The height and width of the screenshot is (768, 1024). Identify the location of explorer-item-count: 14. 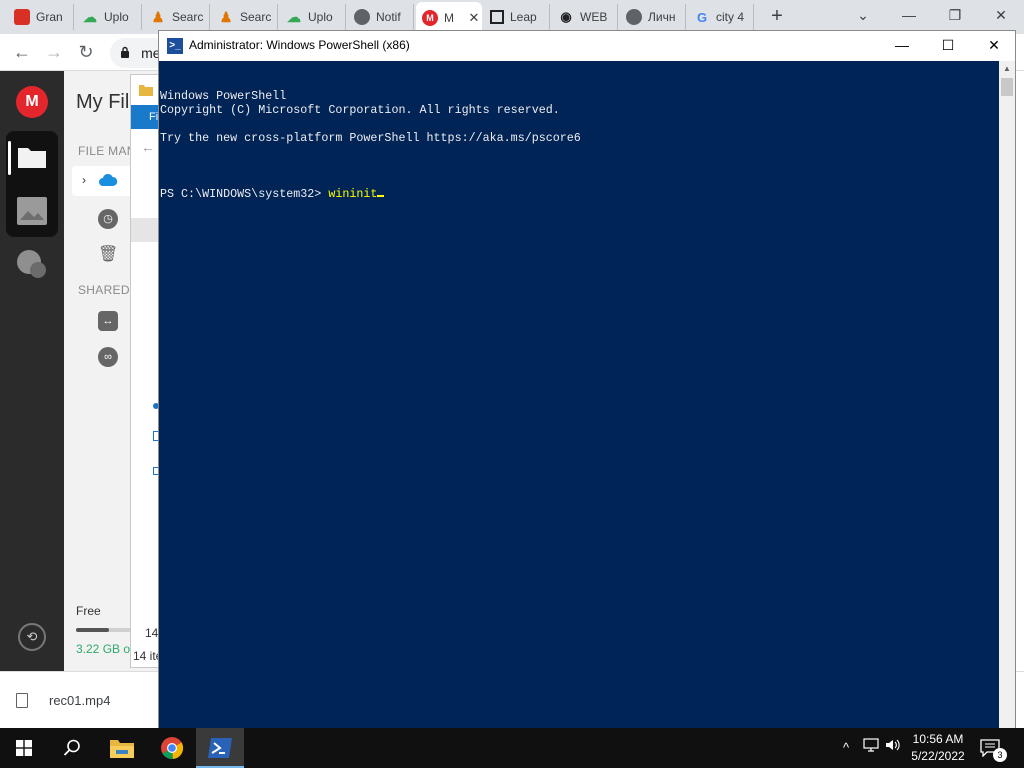
(152, 633).